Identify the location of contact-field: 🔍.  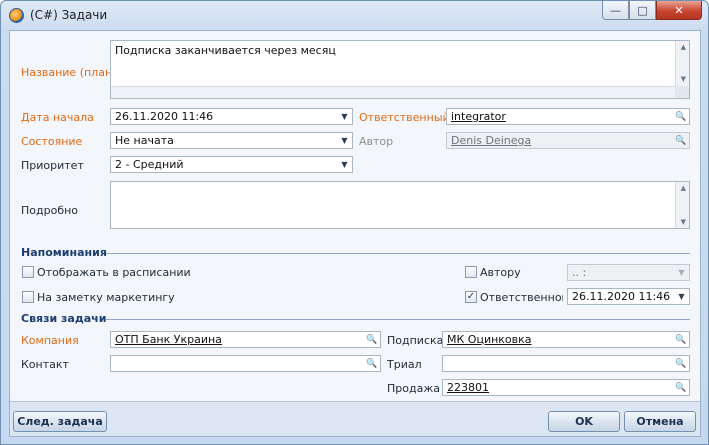
(245, 363).